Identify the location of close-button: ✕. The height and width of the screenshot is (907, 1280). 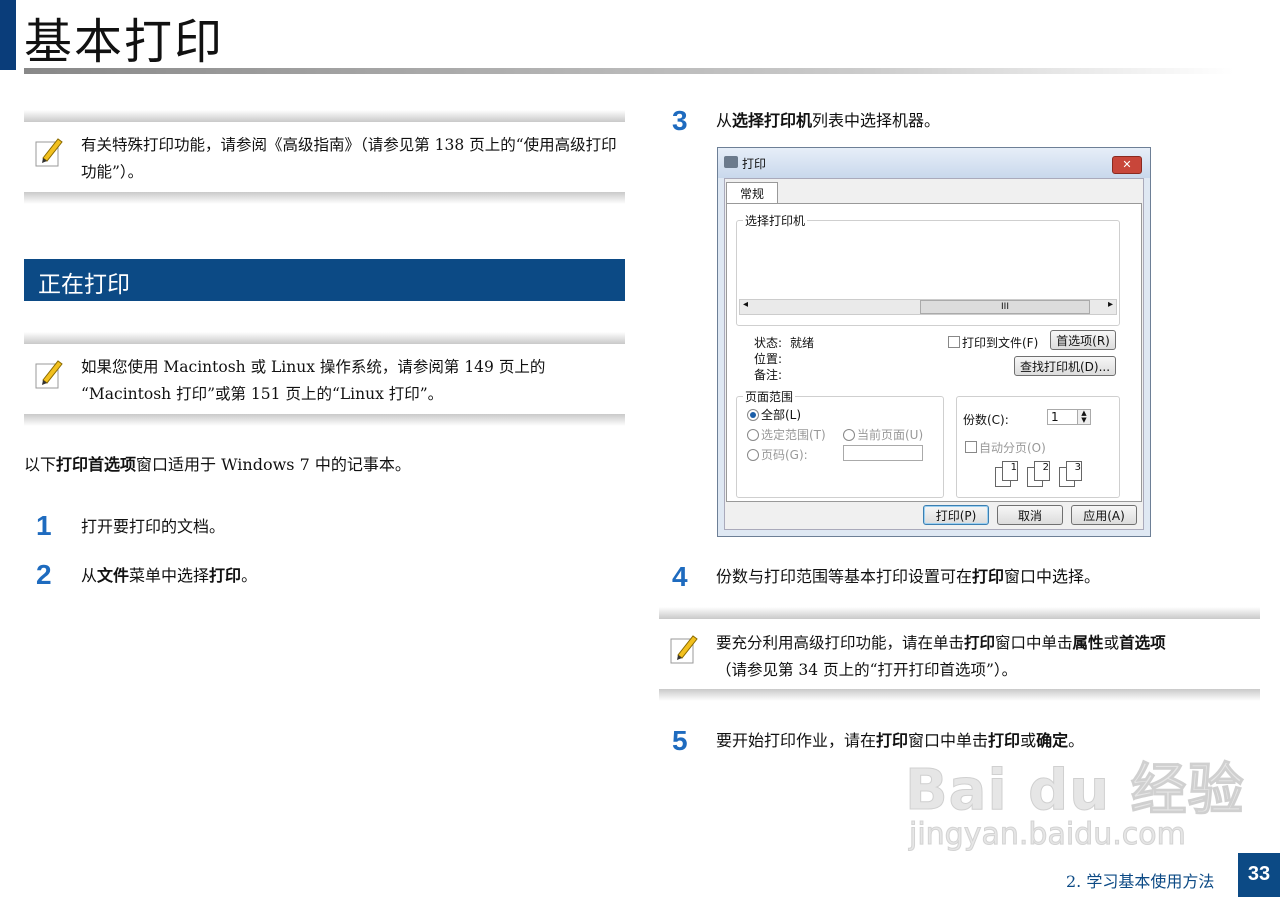
(1127, 165).